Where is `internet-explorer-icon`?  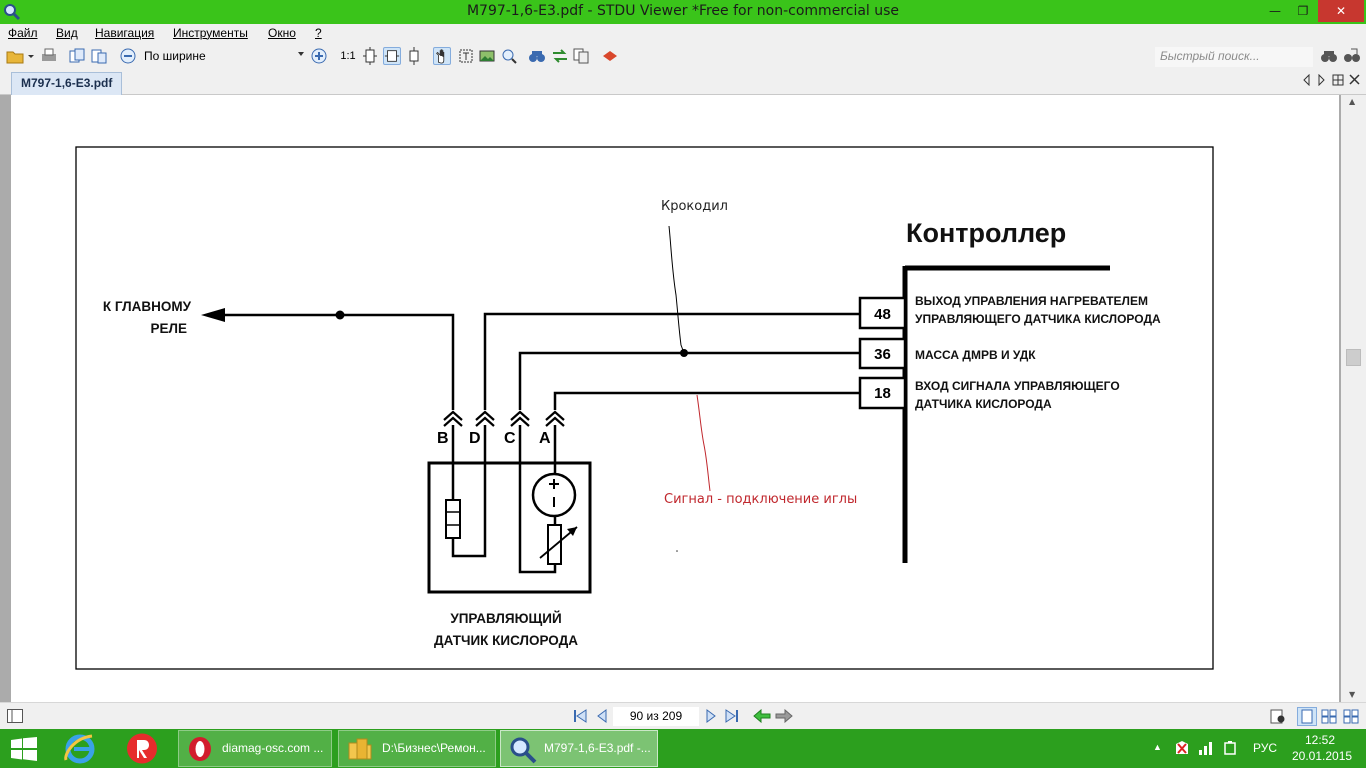 internet-explorer-icon is located at coordinates (80, 748).